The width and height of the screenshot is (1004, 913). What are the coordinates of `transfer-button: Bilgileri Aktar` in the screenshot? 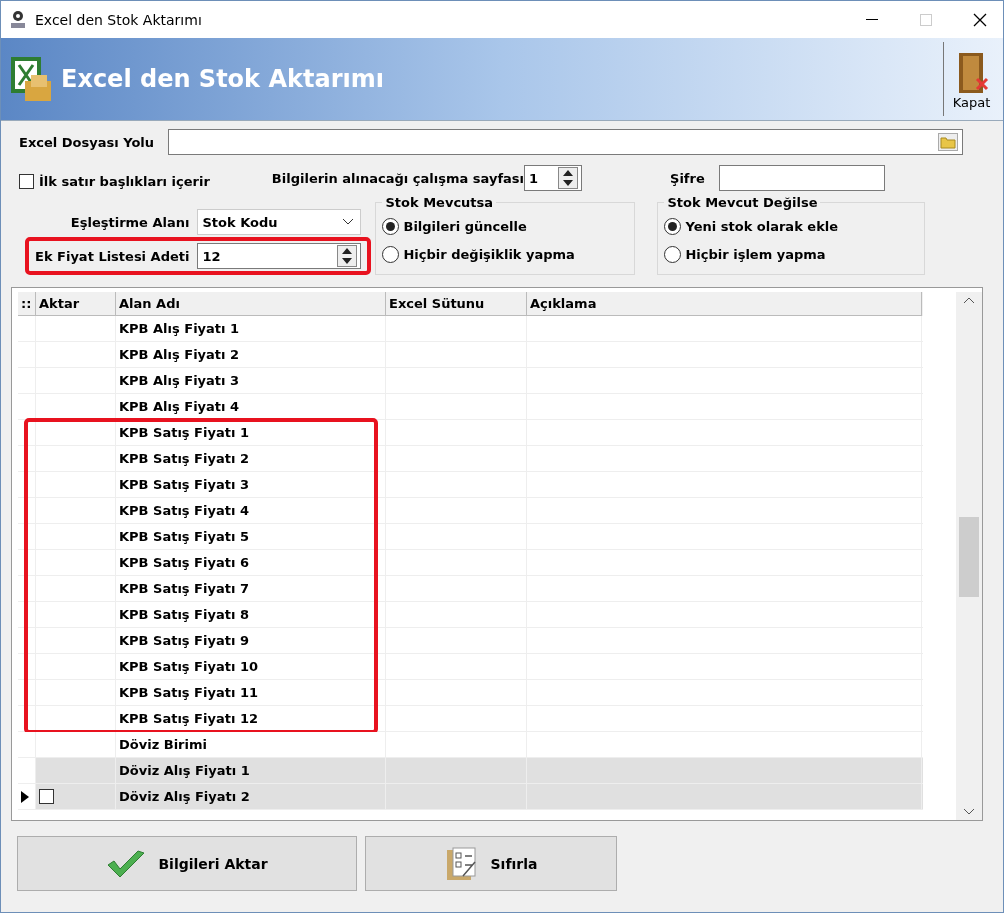 It's located at (187, 863).